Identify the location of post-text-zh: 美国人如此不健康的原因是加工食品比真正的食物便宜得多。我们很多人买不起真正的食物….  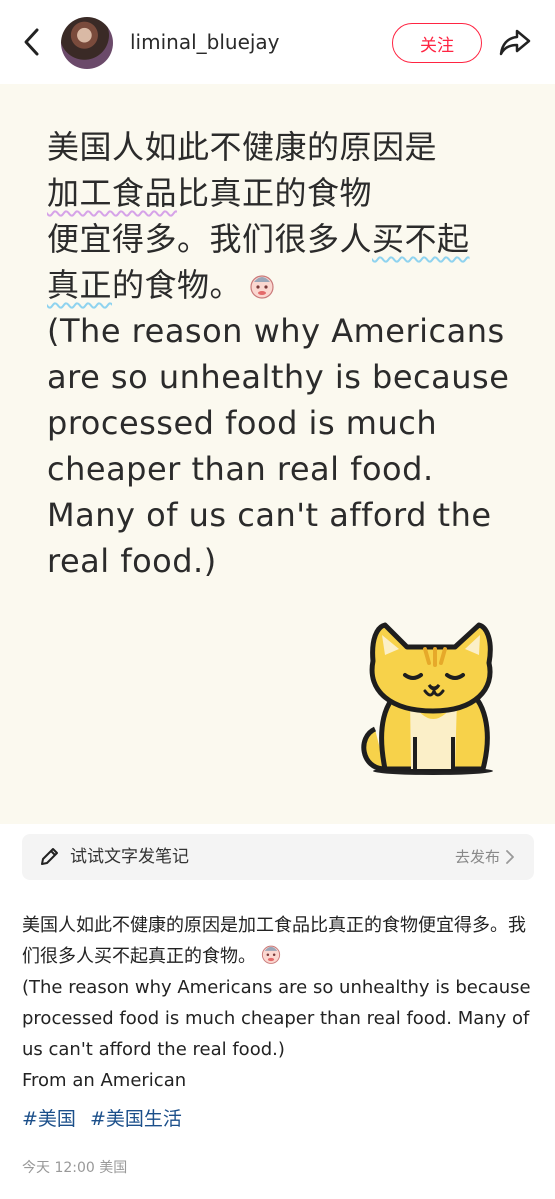
(277, 941).